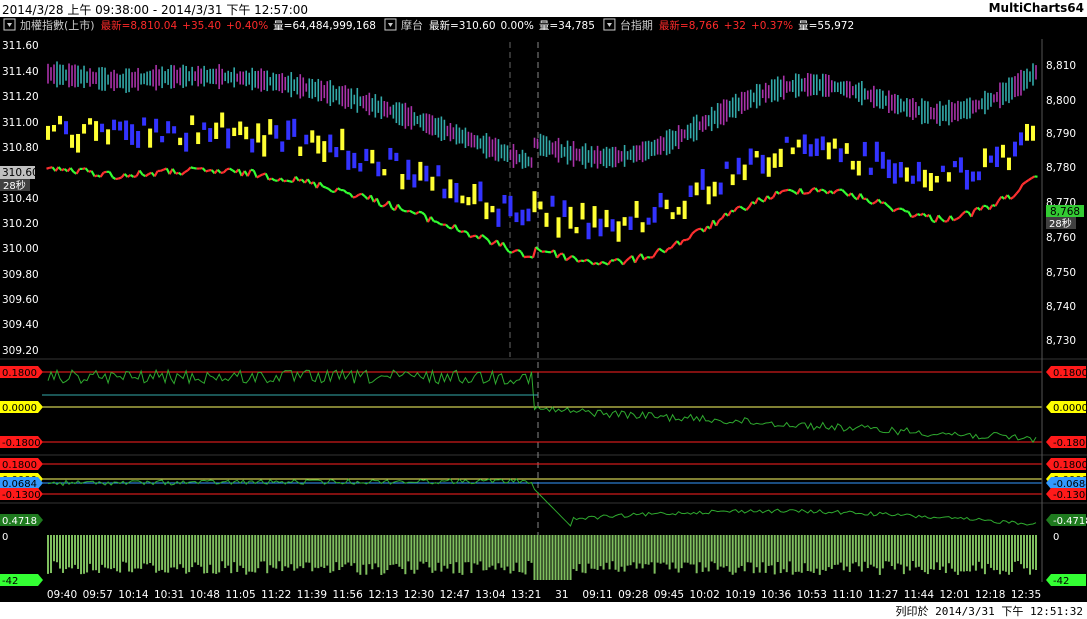  What do you see at coordinates (776, 595) in the screenshot?
I see `time-axis-tick: 10:36` at bounding box center [776, 595].